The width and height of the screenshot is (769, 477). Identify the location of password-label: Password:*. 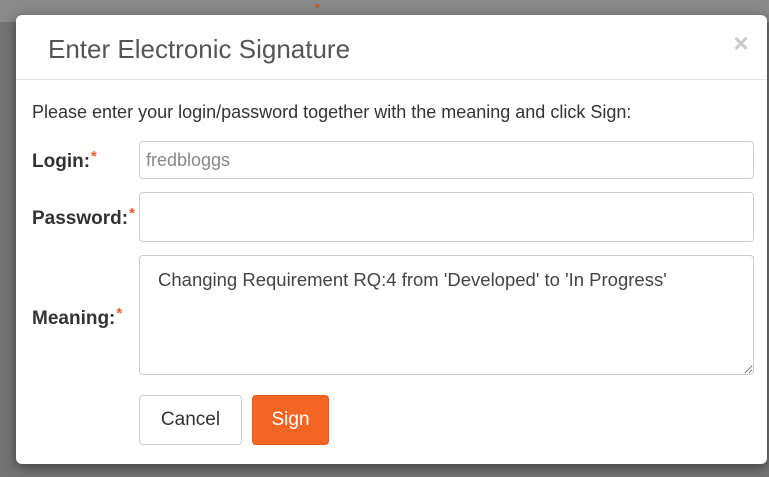
(83, 216).